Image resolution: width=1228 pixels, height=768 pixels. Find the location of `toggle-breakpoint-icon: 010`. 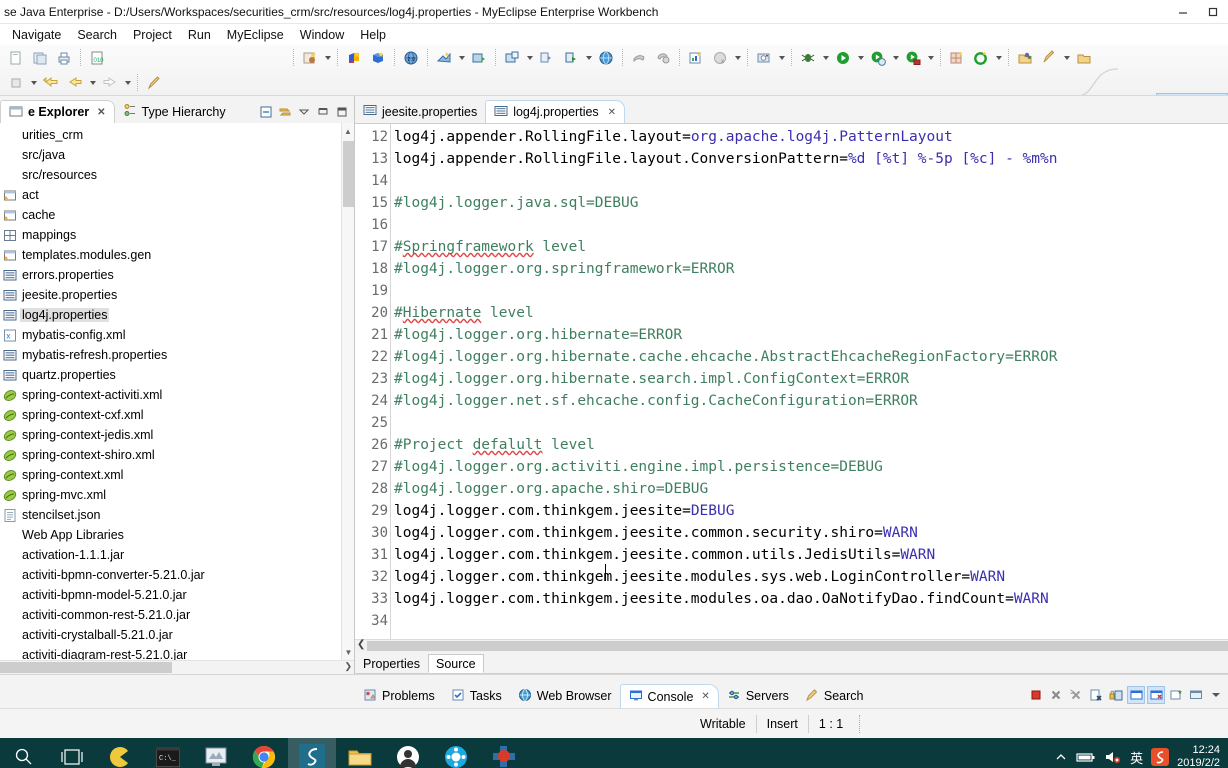

toggle-breakpoint-icon: 010 is located at coordinates (97, 58).